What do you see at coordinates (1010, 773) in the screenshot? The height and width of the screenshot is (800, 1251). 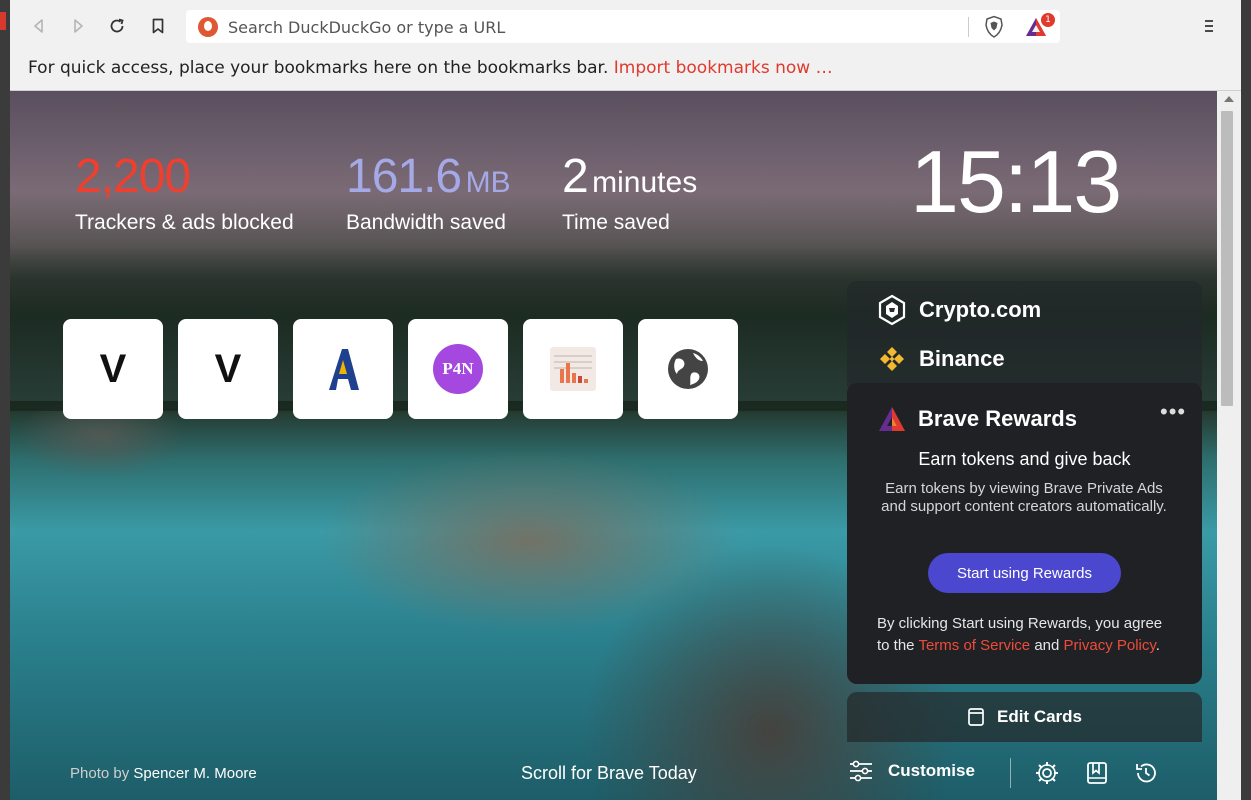 I see `footer-divider` at bounding box center [1010, 773].